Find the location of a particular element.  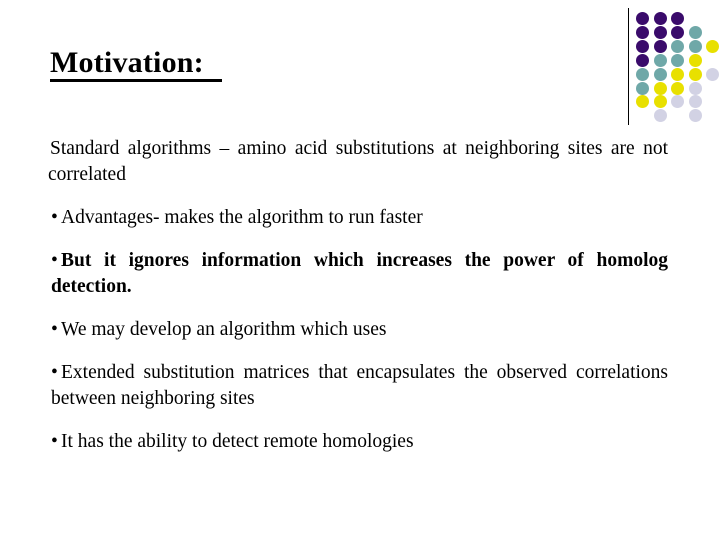

slide-title-underline is located at coordinates (136, 80).